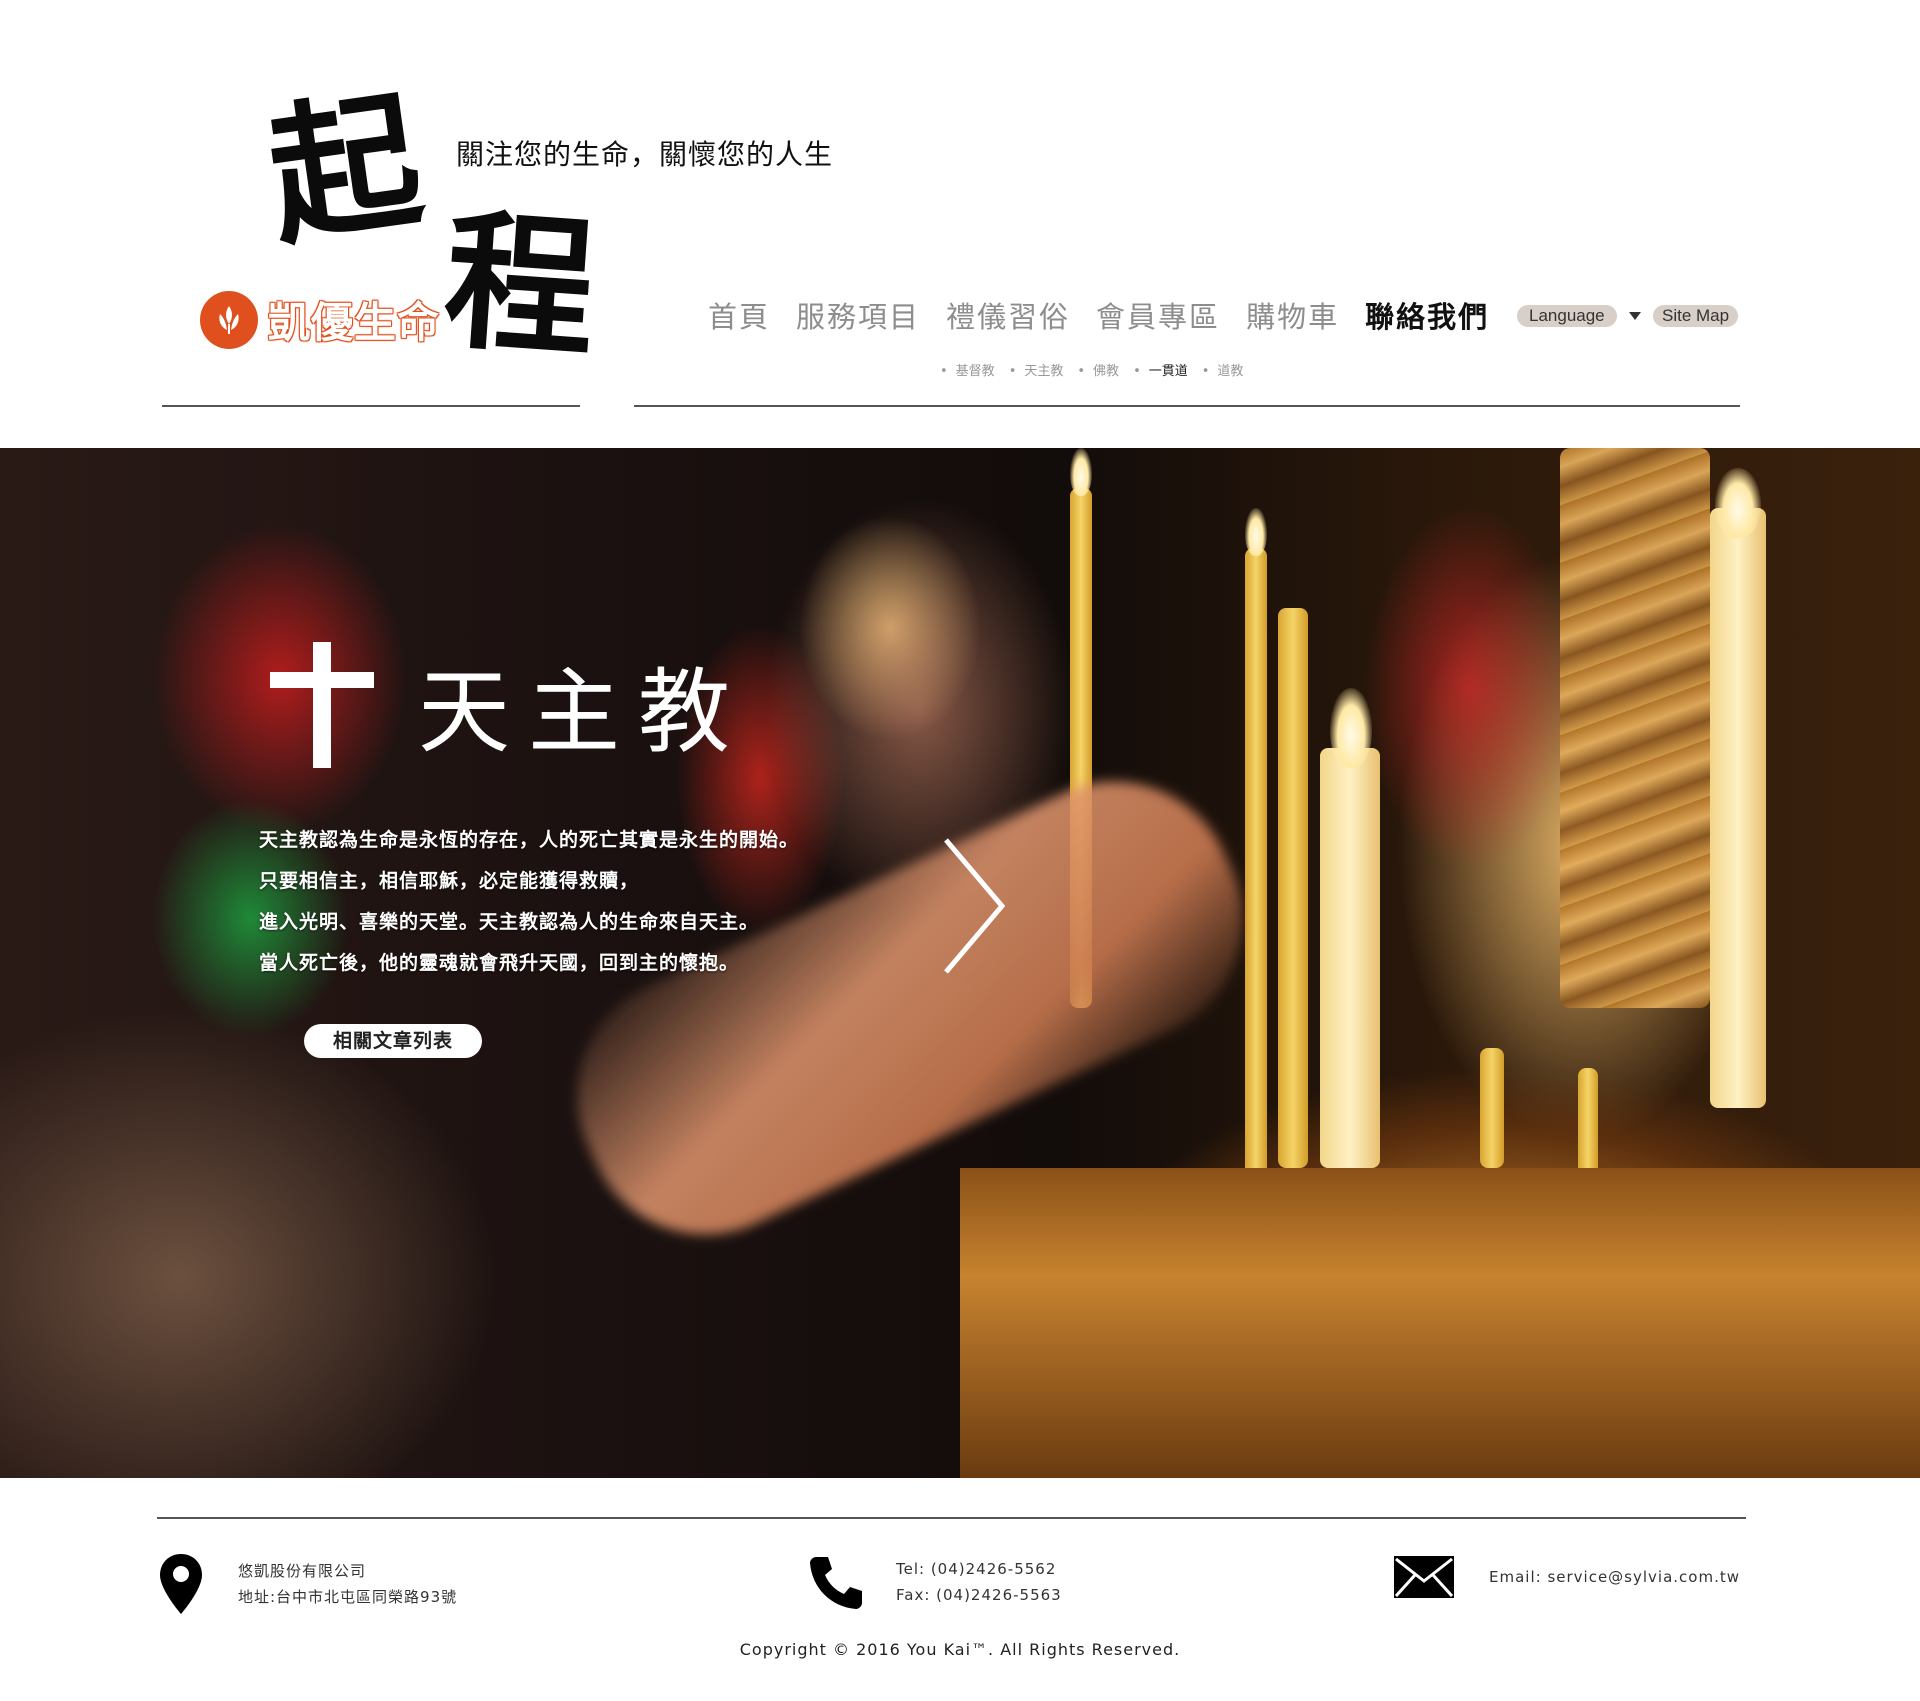 The image size is (1920, 1701). Describe the element at coordinates (340, 170) in the screenshot. I see `logo-char-1: 起` at that location.